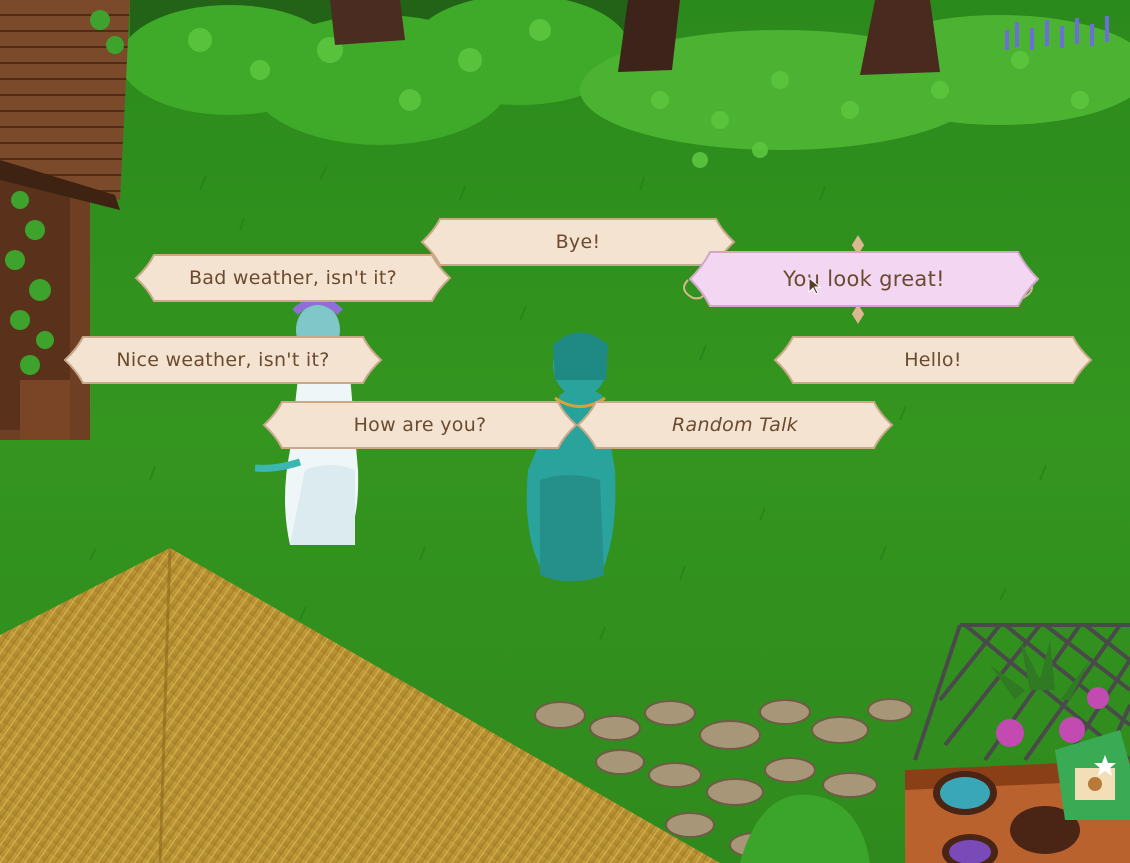  I want to click on dialogue-option-label: Hello!, so click(933, 360).